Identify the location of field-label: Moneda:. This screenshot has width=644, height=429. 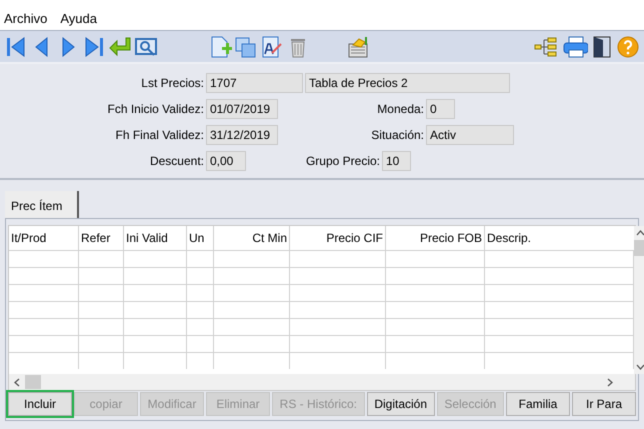
(400, 109).